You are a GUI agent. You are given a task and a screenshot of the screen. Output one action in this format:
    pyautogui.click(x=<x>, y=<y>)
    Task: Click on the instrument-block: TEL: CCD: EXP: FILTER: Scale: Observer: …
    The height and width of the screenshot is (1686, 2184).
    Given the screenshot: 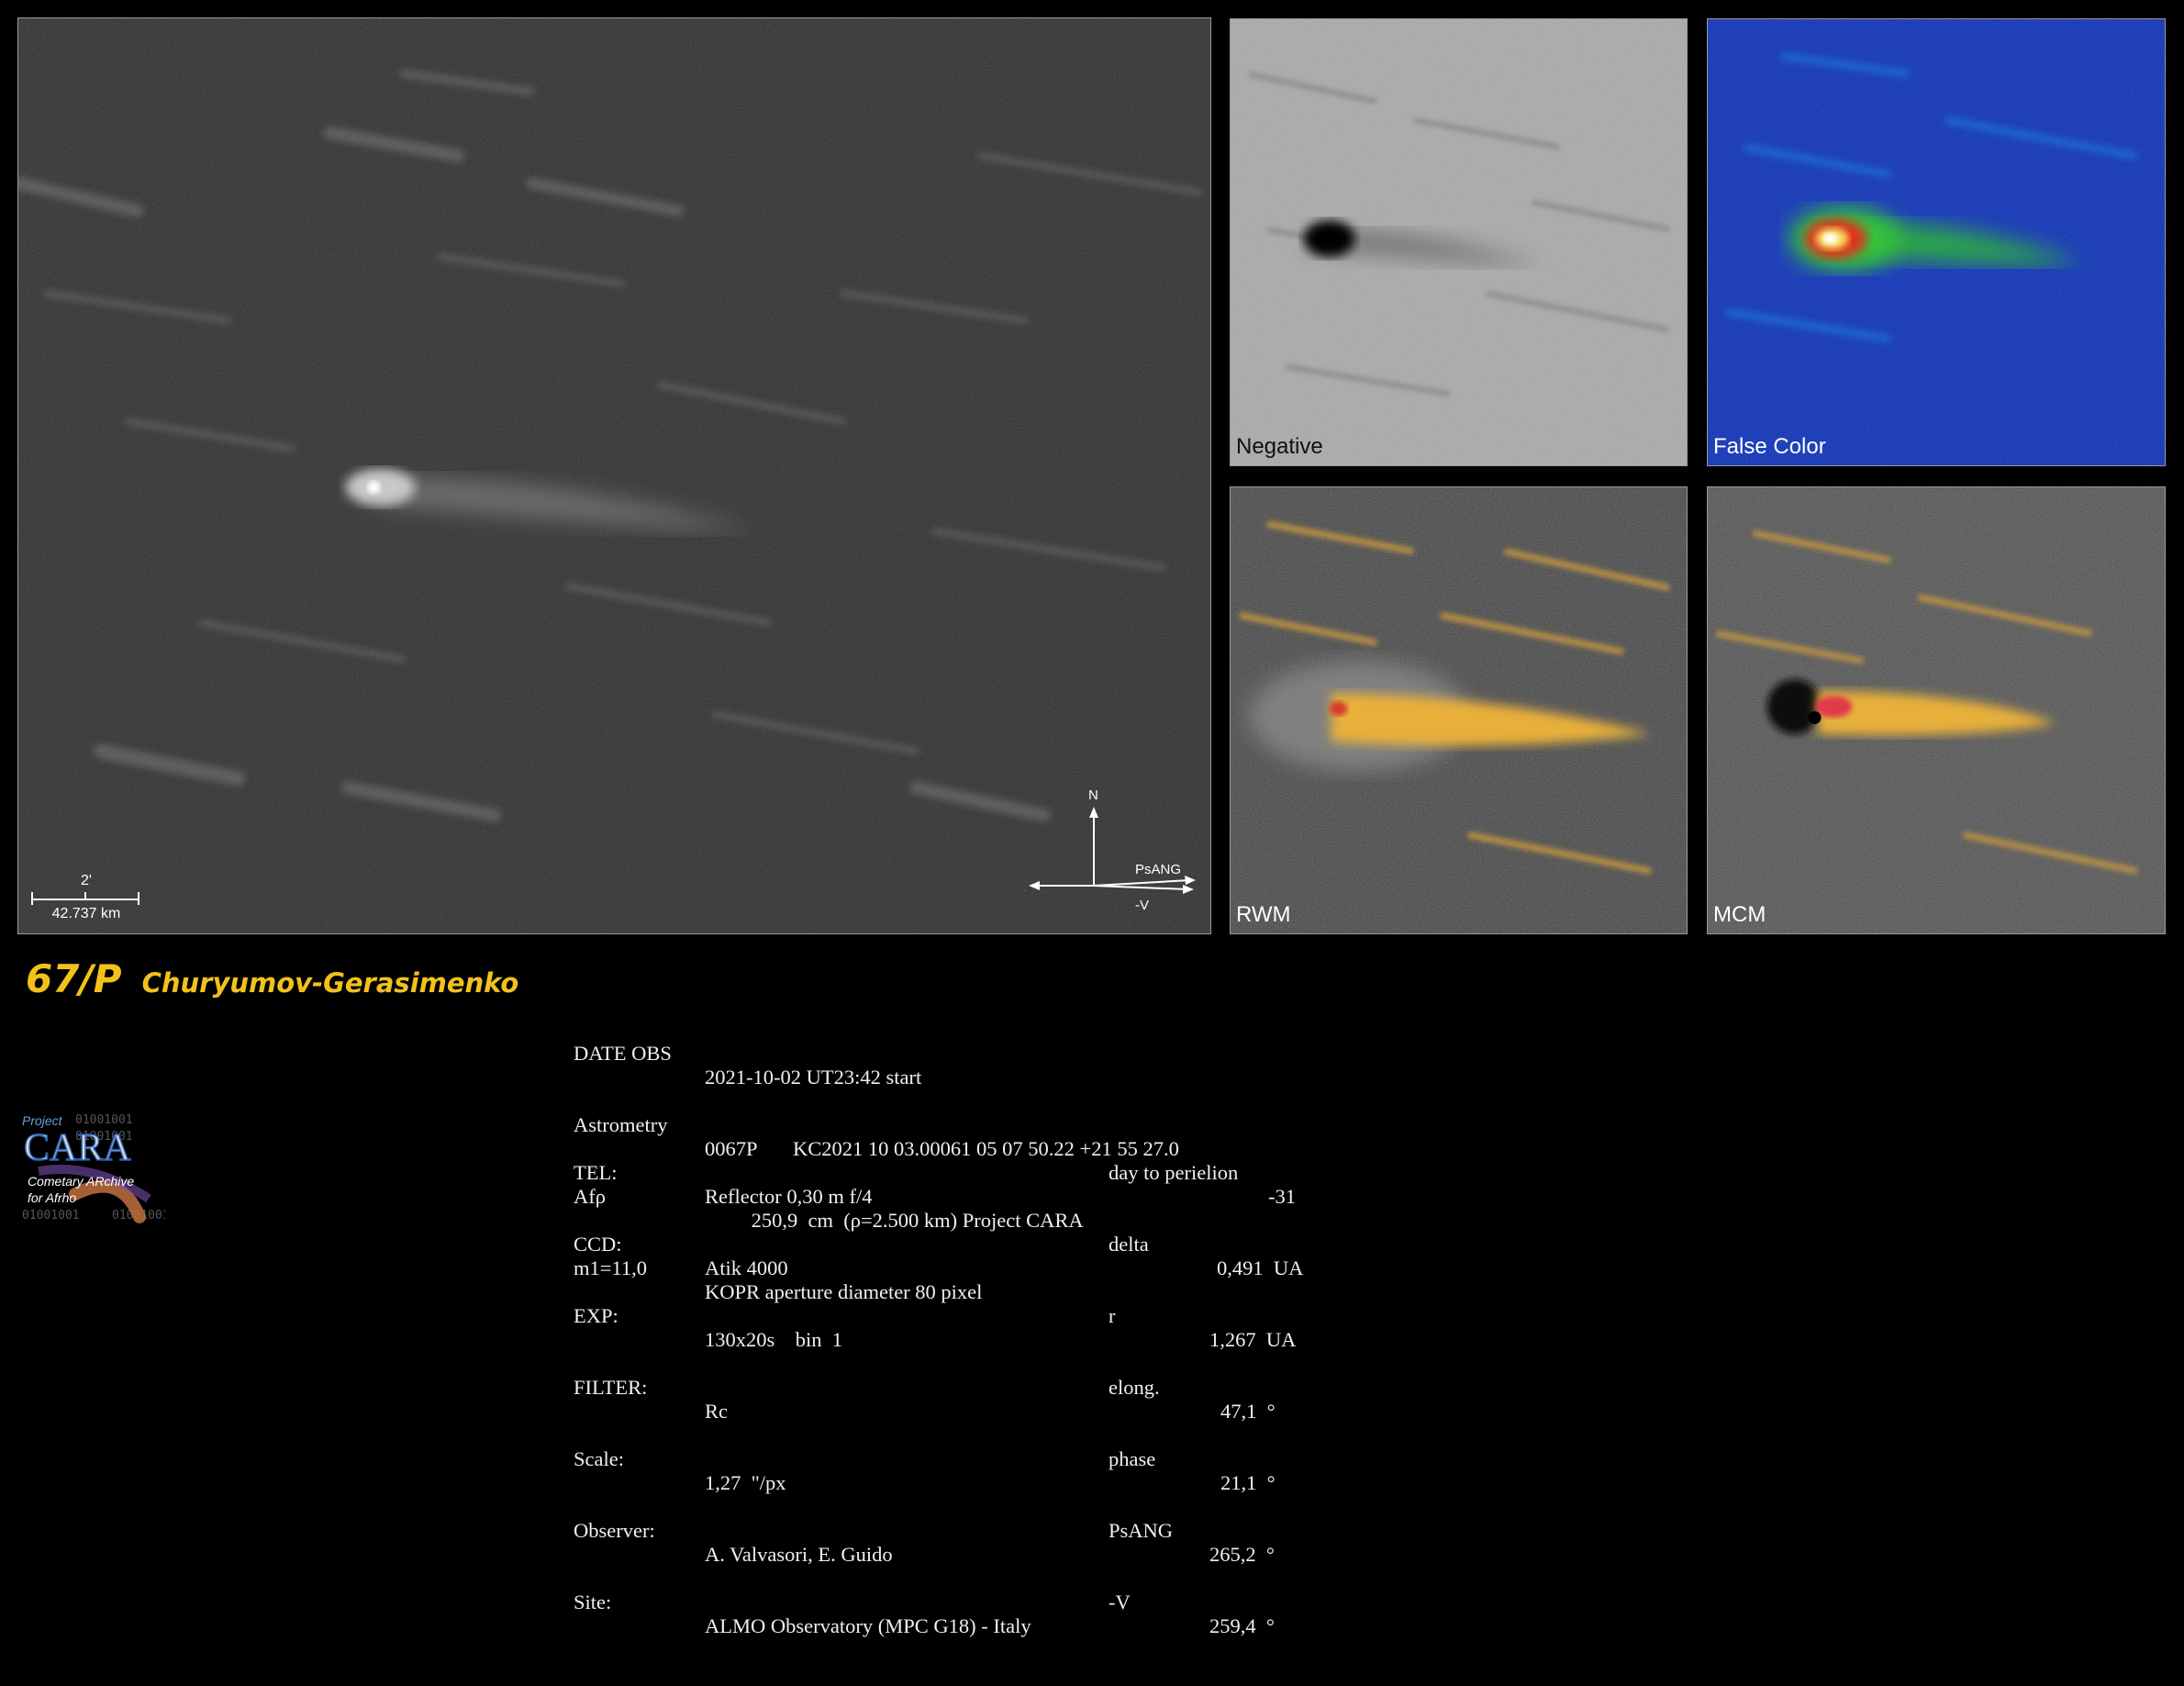 What is the action you would take?
    pyautogui.click(x=802, y=1351)
    